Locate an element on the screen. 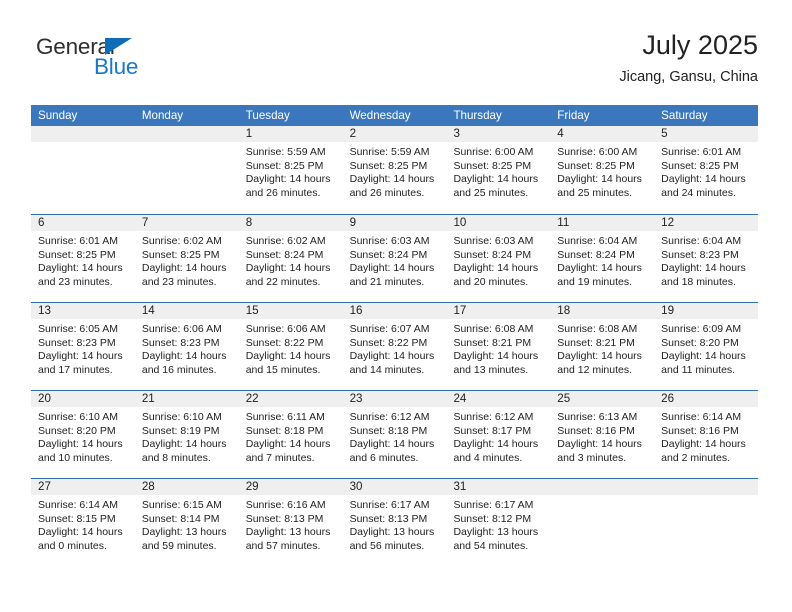  day-number: 25 is located at coordinates (602, 399).